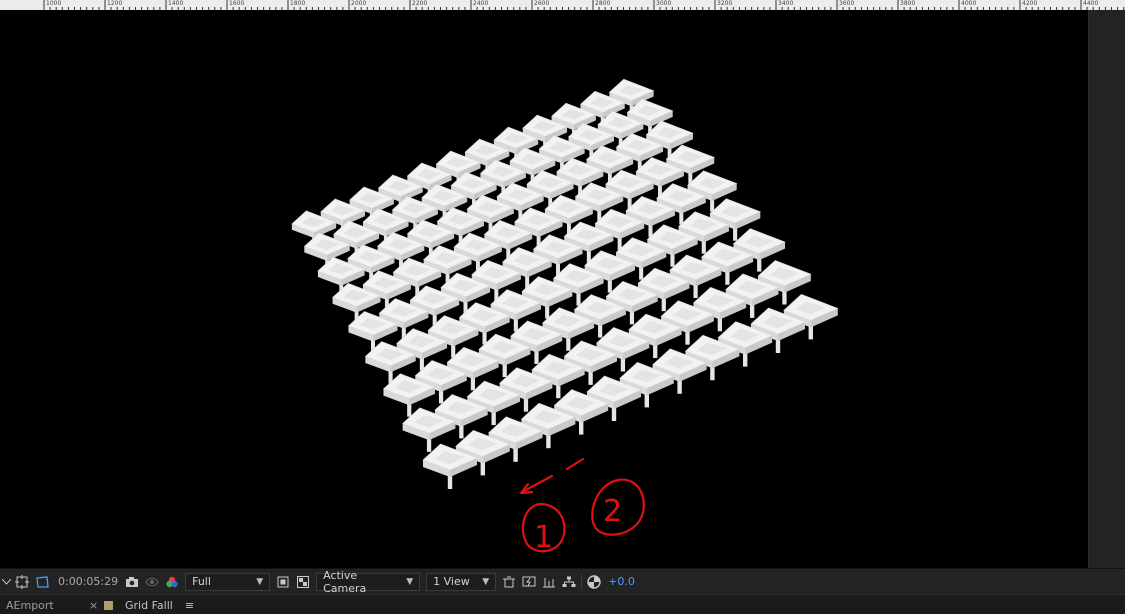 The image size is (1125, 614). Describe the element at coordinates (87, 581) in the screenshot. I see `timecode: 0:00:05:29` at that location.